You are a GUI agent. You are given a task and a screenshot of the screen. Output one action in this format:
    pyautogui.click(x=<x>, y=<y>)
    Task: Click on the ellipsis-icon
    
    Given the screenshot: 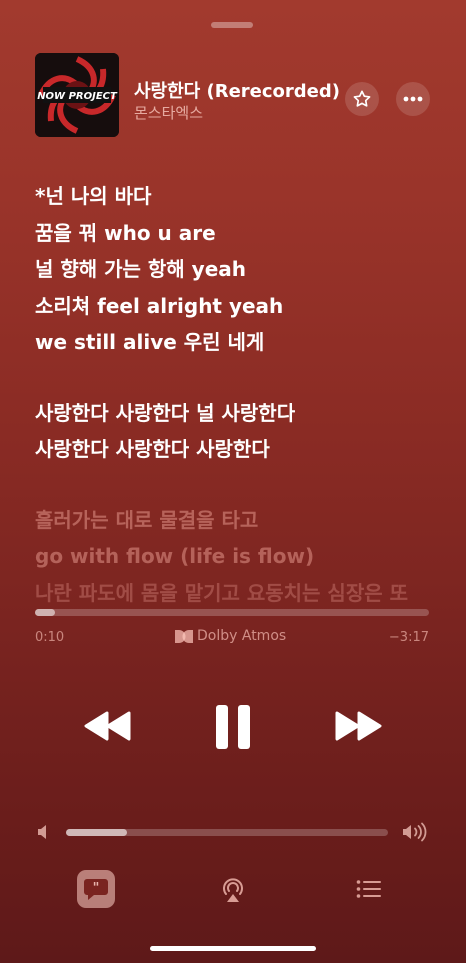 What is the action you would take?
    pyautogui.click(x=413, y=99)
    